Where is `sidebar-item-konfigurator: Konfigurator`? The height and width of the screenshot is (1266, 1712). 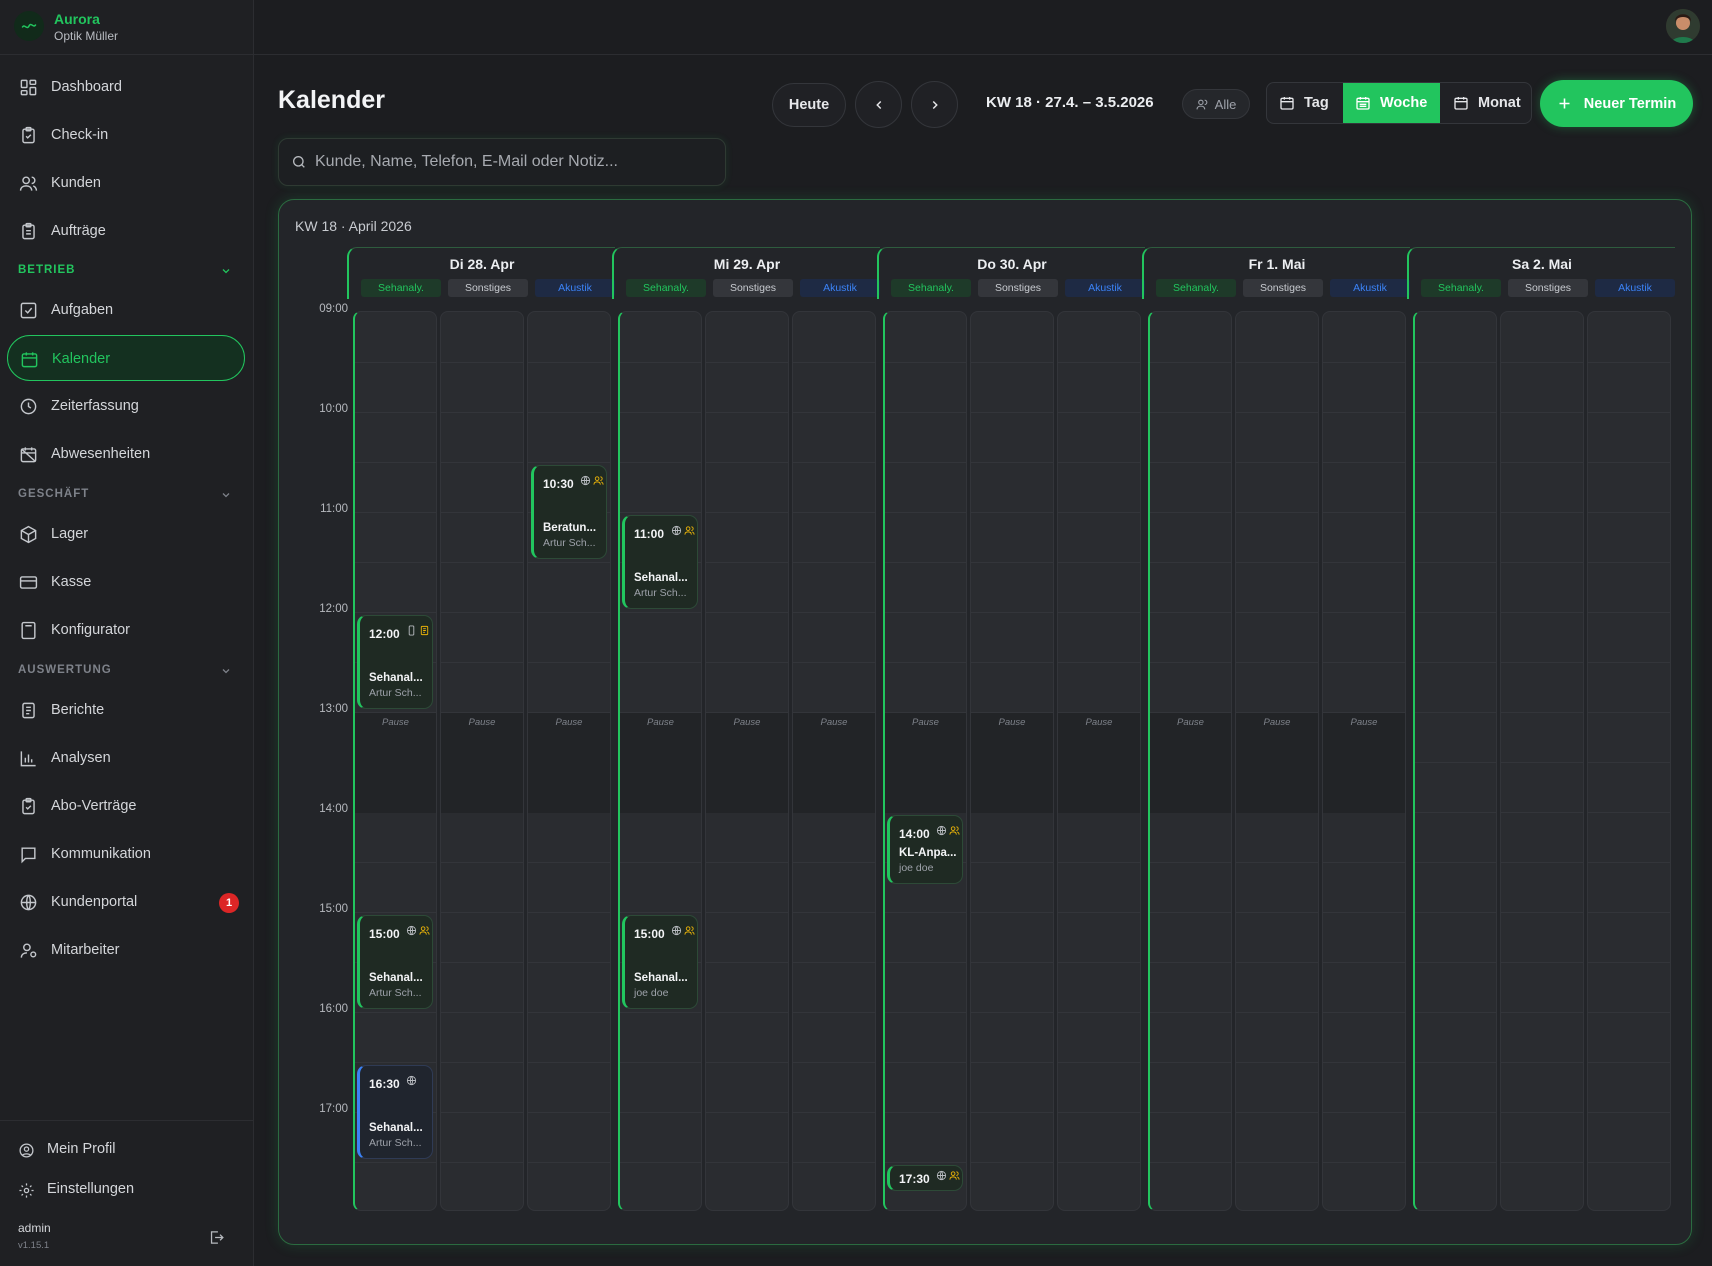 sidebar-item-konfigurator: Konfigurator is located at coordinates (126, 630).